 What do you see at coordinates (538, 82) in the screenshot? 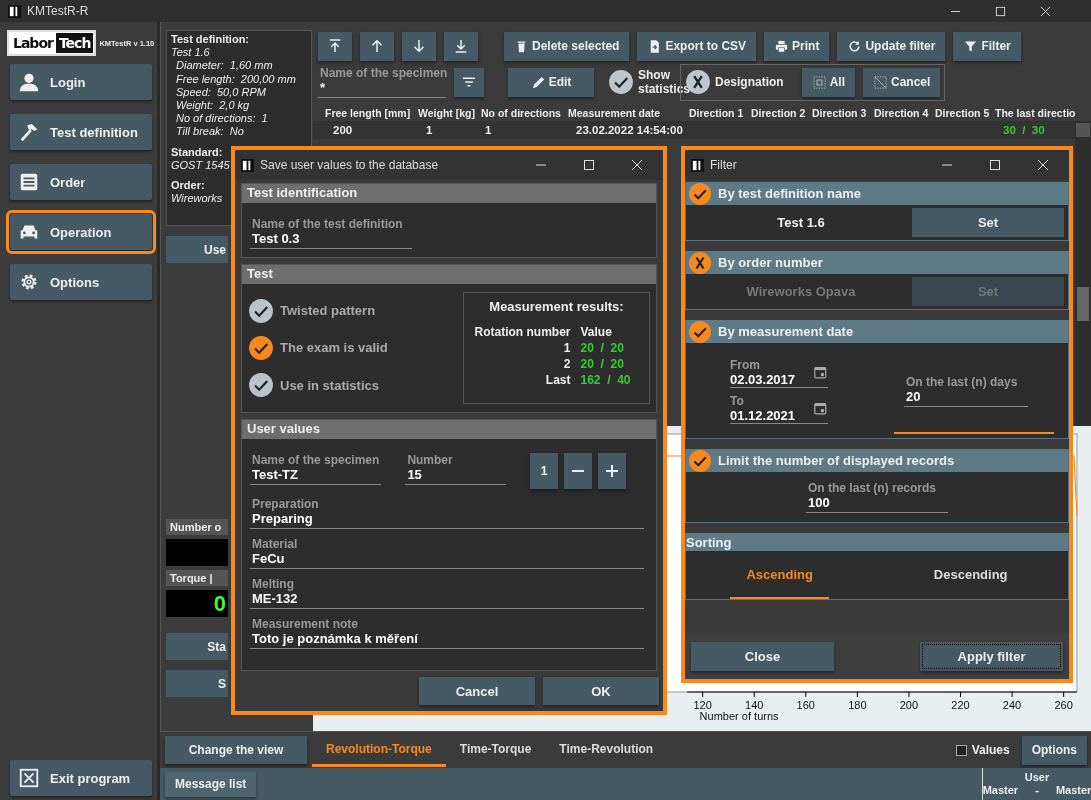
I see `pencil-icon` at bounding box center [538, 82].